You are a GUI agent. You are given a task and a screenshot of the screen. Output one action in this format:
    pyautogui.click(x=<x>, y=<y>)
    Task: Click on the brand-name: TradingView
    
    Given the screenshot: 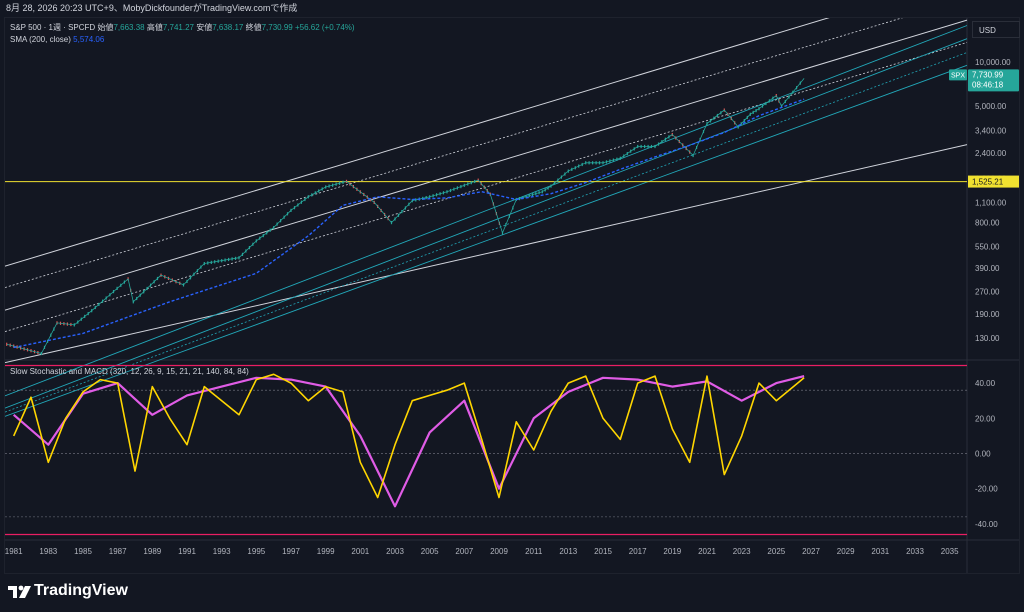 What is the action you would take?
    pyautogui.click(x=81, y=590)
    